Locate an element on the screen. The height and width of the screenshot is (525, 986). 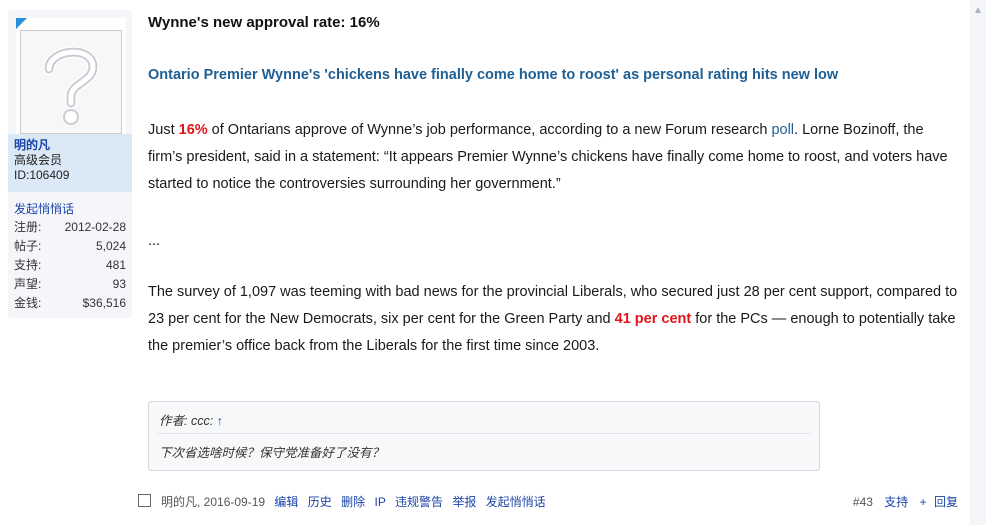
send-private-message-link: 发起悄悄话 is located at coordinates (44, 208).